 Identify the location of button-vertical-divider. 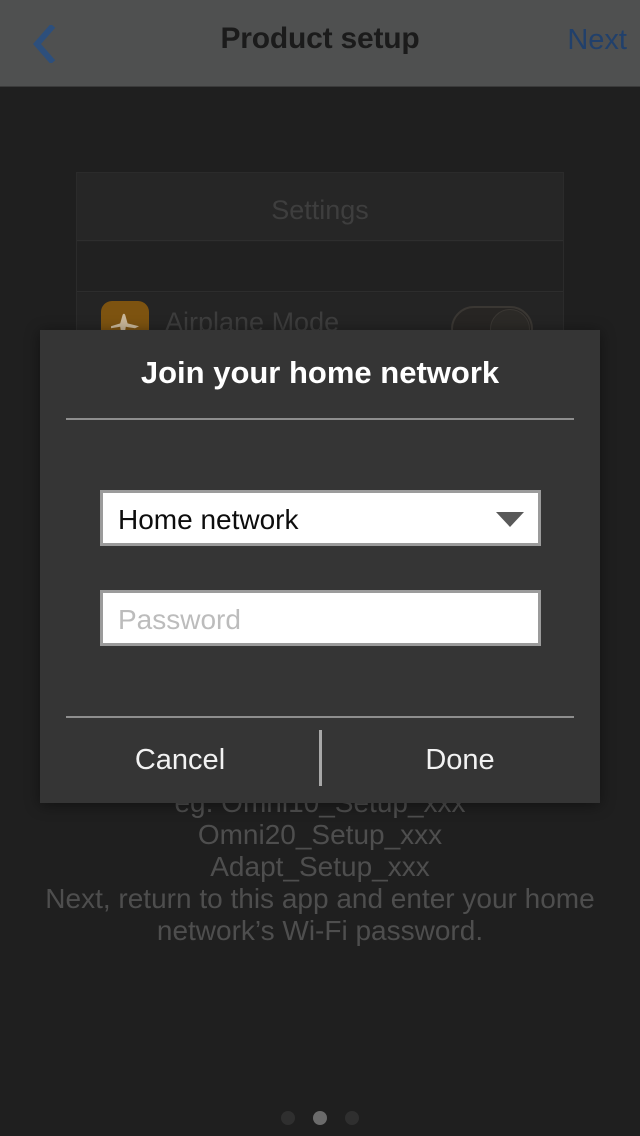
(320, 758).